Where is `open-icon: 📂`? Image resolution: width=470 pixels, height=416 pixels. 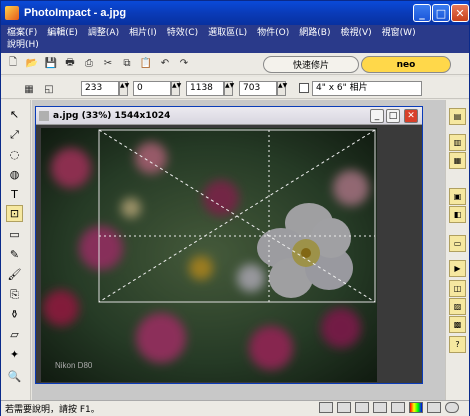
open-icon: 📂 is located at coordinates (32, 64).